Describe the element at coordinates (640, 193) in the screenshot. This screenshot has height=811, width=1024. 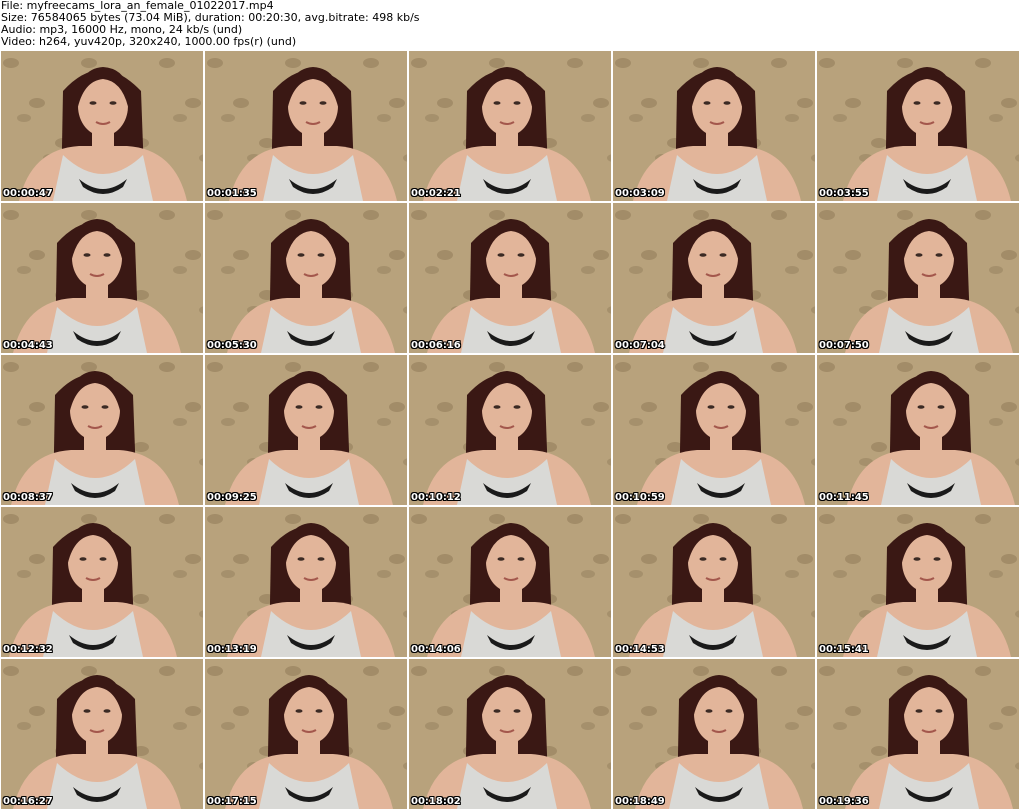
I see `thumbnail-timestamp: 00:03:09` at that location.